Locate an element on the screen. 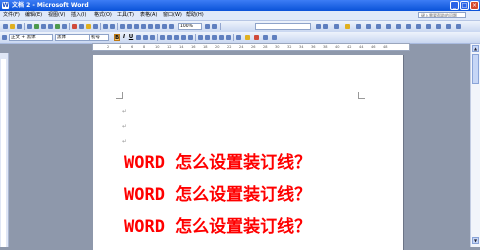 The height and width of the screenshot is (250, 480). menu-format: 格式(O) is located at coordinates (103, 15).